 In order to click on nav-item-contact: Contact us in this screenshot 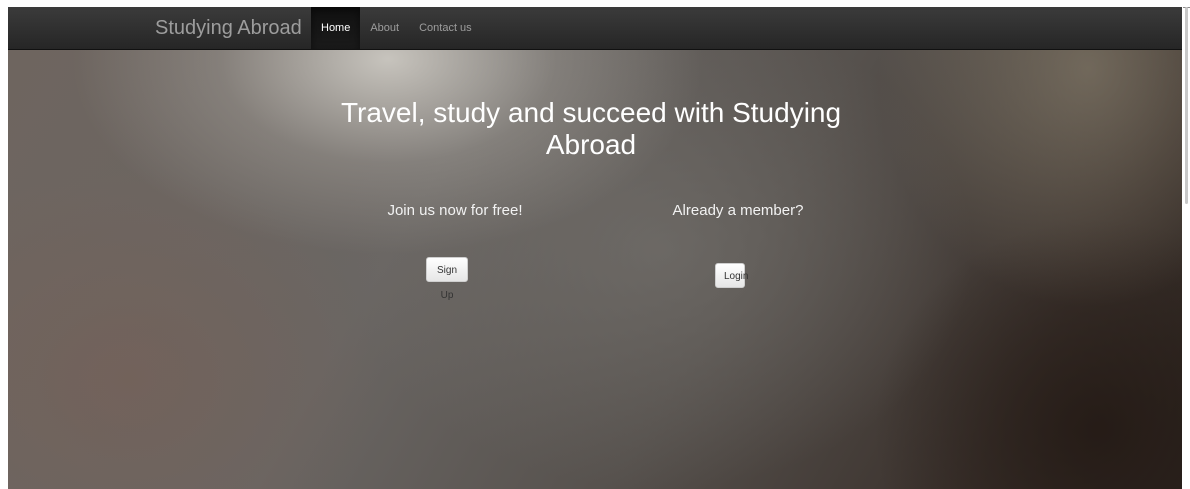, I will do `click(445, 28)`.